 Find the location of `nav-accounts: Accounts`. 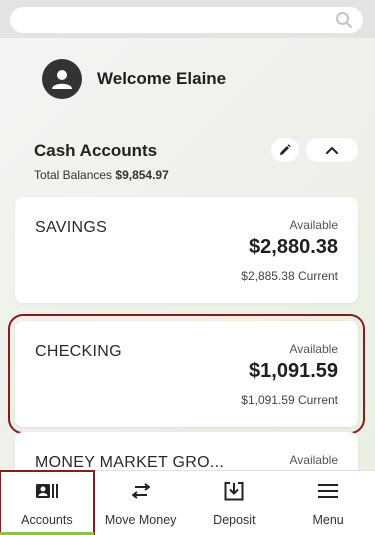

nav-accounts: Accounts is located at coordinates (47, 502).